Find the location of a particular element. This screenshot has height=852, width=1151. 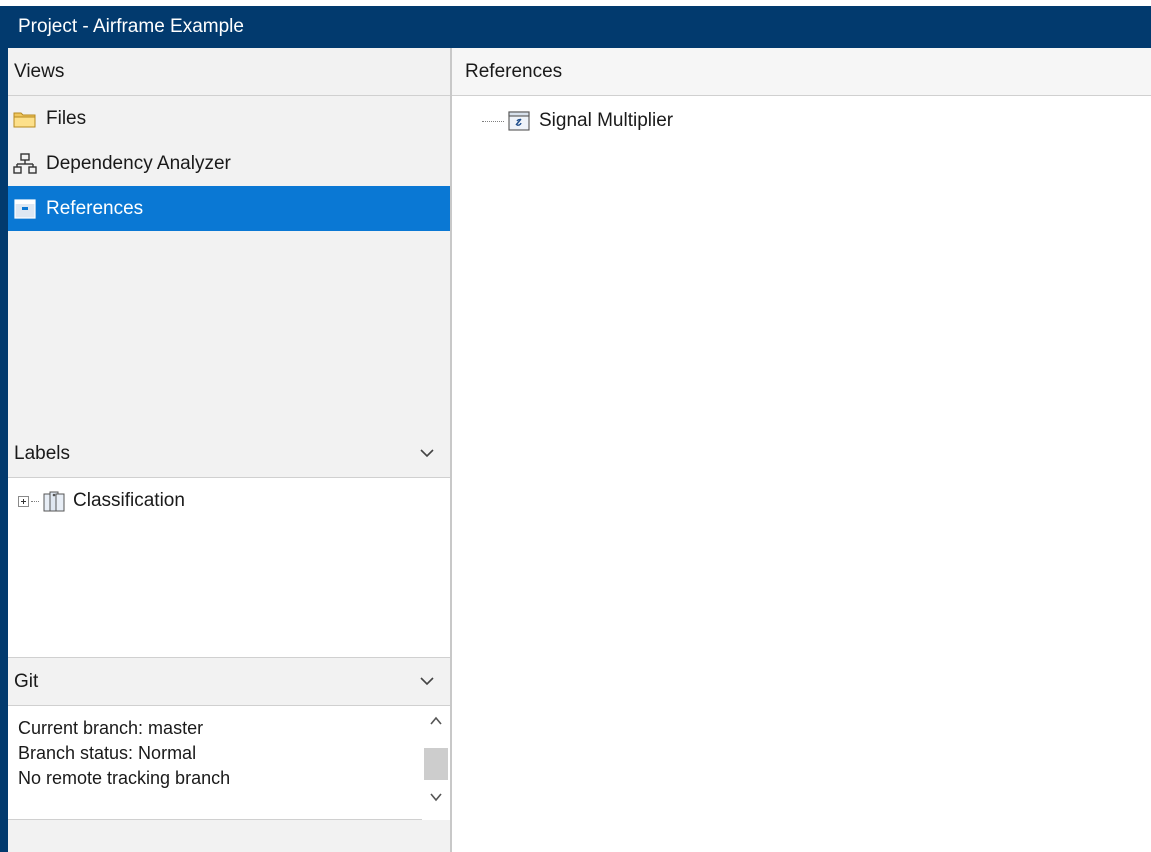

view-item-label: Dependency Analyzer is located at coordinates (138, 163).